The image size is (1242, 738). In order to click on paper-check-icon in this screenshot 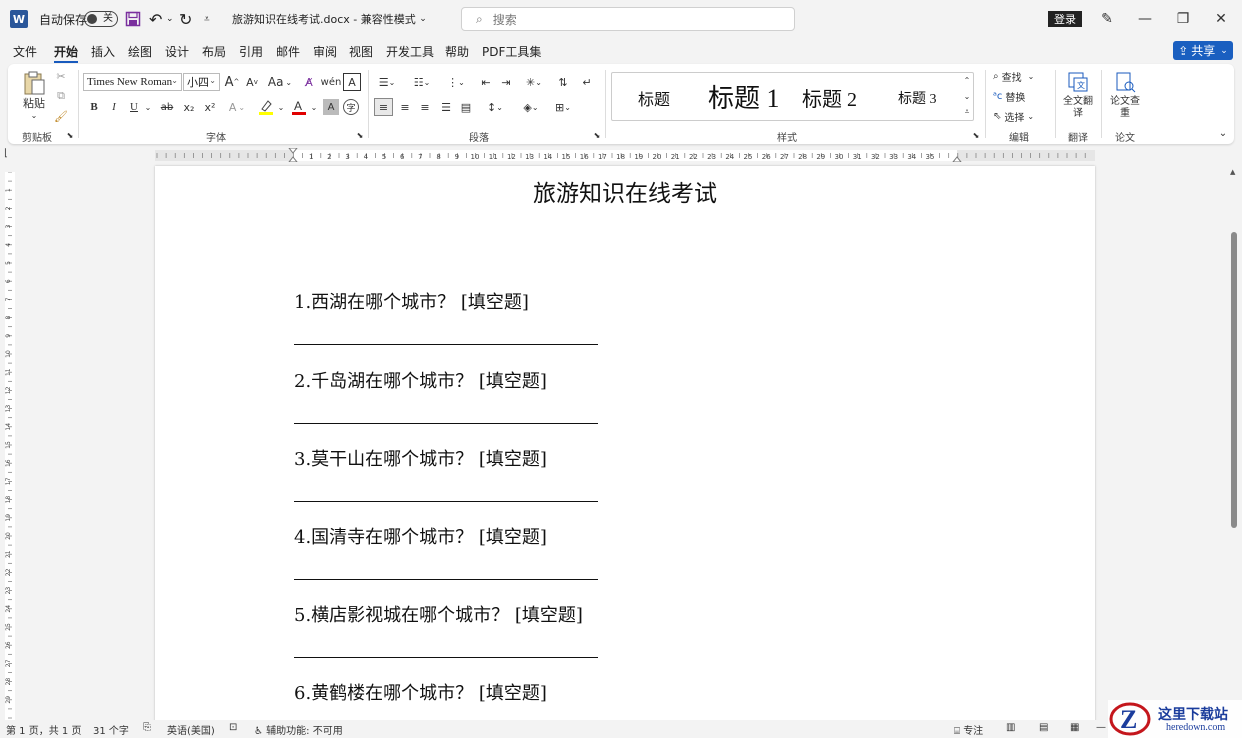, I will do `click(1125, 82)`.